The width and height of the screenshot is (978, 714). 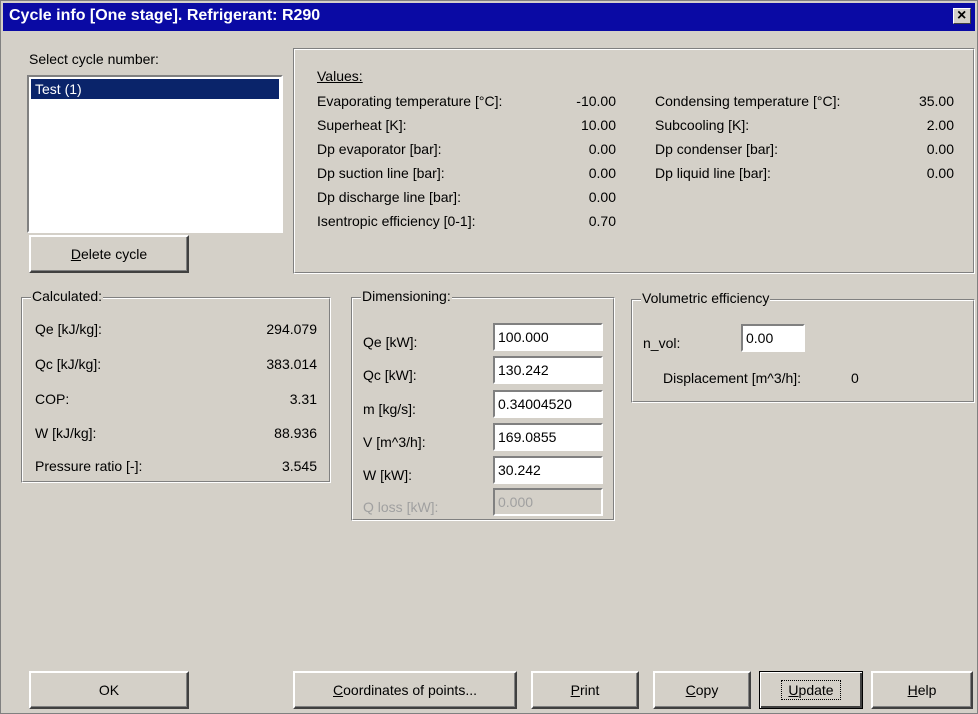 I want to click on copy-mnemonic: C, so click(x=690, y=690).